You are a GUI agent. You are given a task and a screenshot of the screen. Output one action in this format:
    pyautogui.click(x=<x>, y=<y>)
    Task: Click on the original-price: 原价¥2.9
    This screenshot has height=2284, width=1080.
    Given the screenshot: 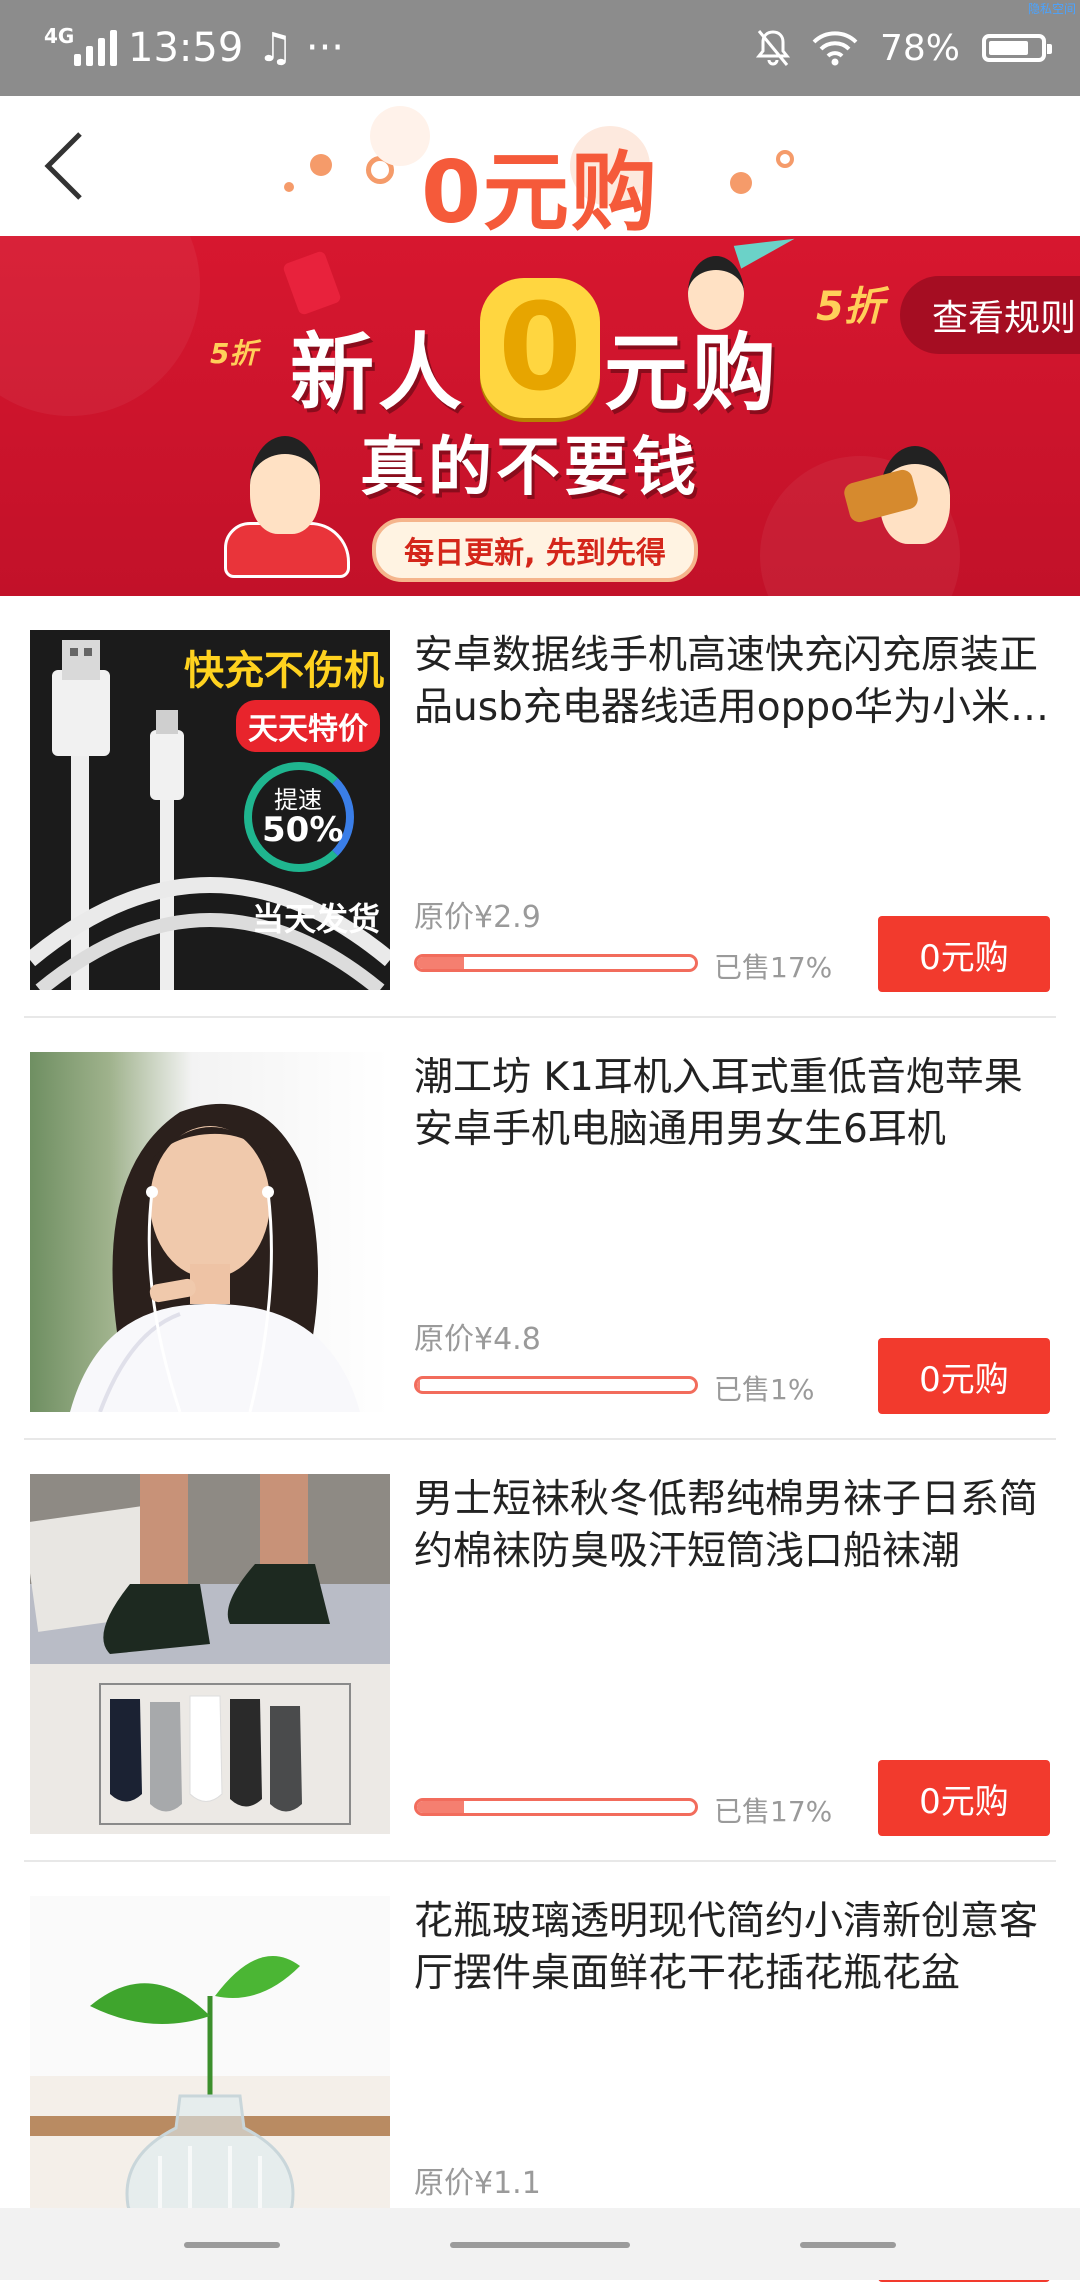 What is the action you would take?
    pyautogui.click(x=477, y=917)
    